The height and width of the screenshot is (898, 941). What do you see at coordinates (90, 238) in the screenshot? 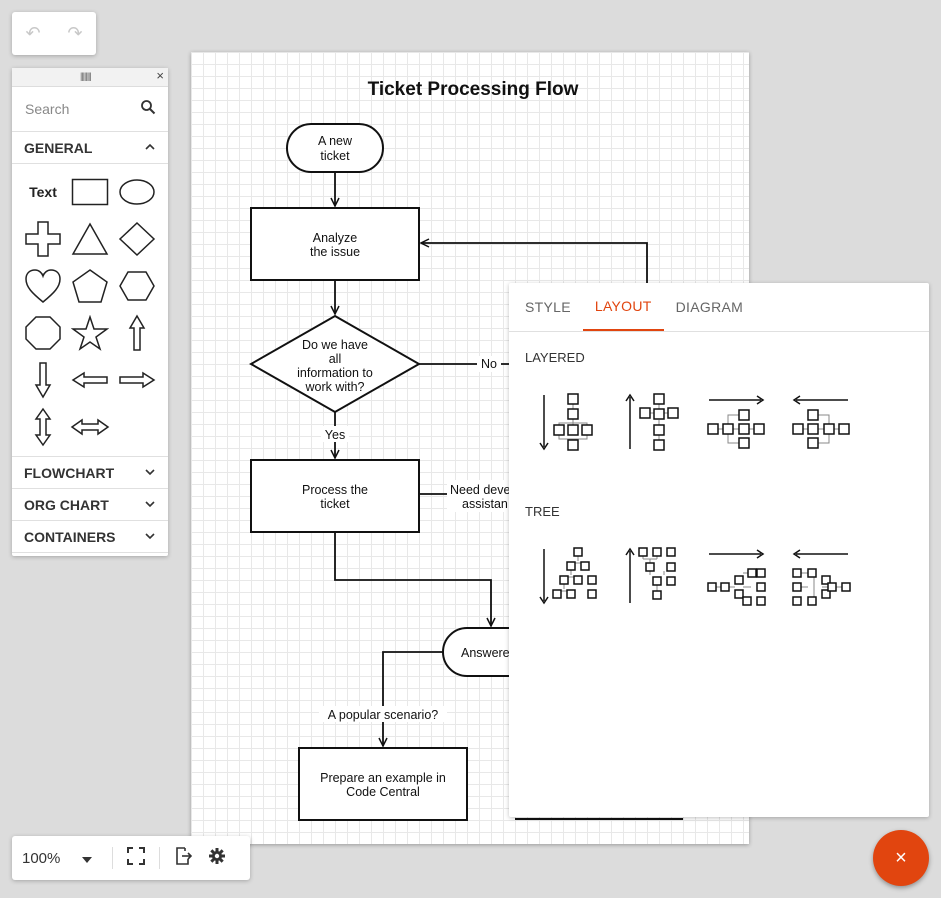
I see `shape-triangle-icon` at bounding box center [90, 238].